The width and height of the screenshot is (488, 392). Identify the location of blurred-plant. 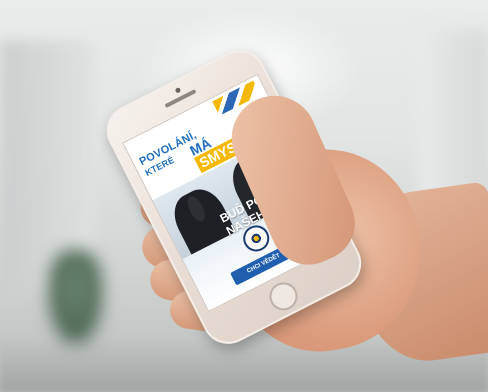
(75, 297).